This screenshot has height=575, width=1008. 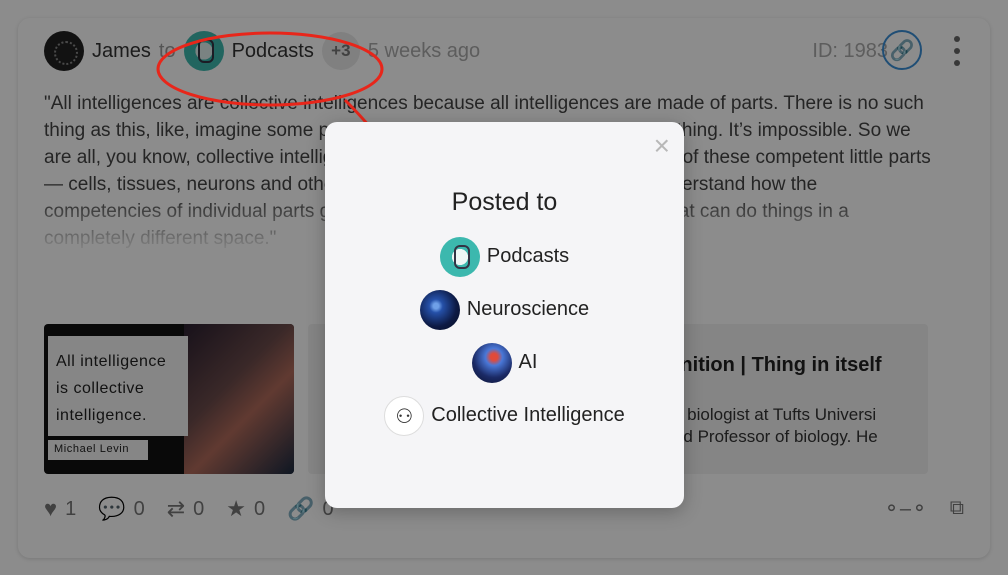 What do you see at coordinates (528, 309) in the screenshot?
I see `space-label: Neuroscience` at bounding box center [528, 309].